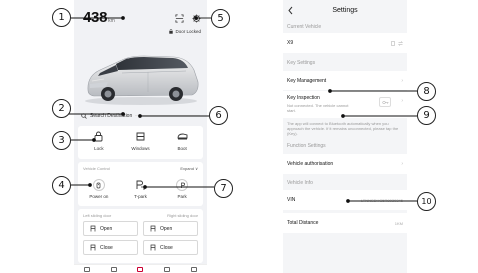 The height and width of the screenshot is (273, 478). Describe the element at coordinates (111, 115) in the screenshot. I see `search-label: Search Destination` at that location.